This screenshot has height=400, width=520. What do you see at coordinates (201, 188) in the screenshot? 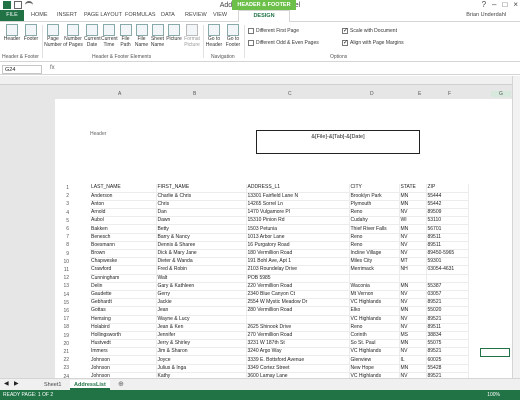
I see `table-cell: FIRST_NAME` at bounding box center [201, 188].